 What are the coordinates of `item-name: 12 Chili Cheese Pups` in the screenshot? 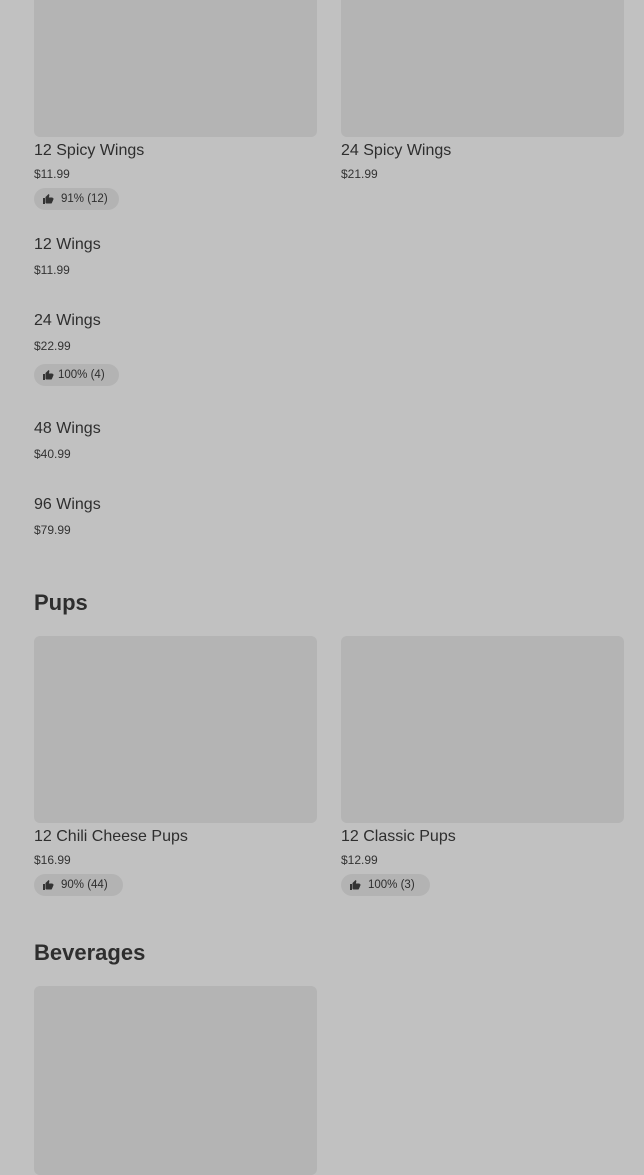 It's located at (111, 836).